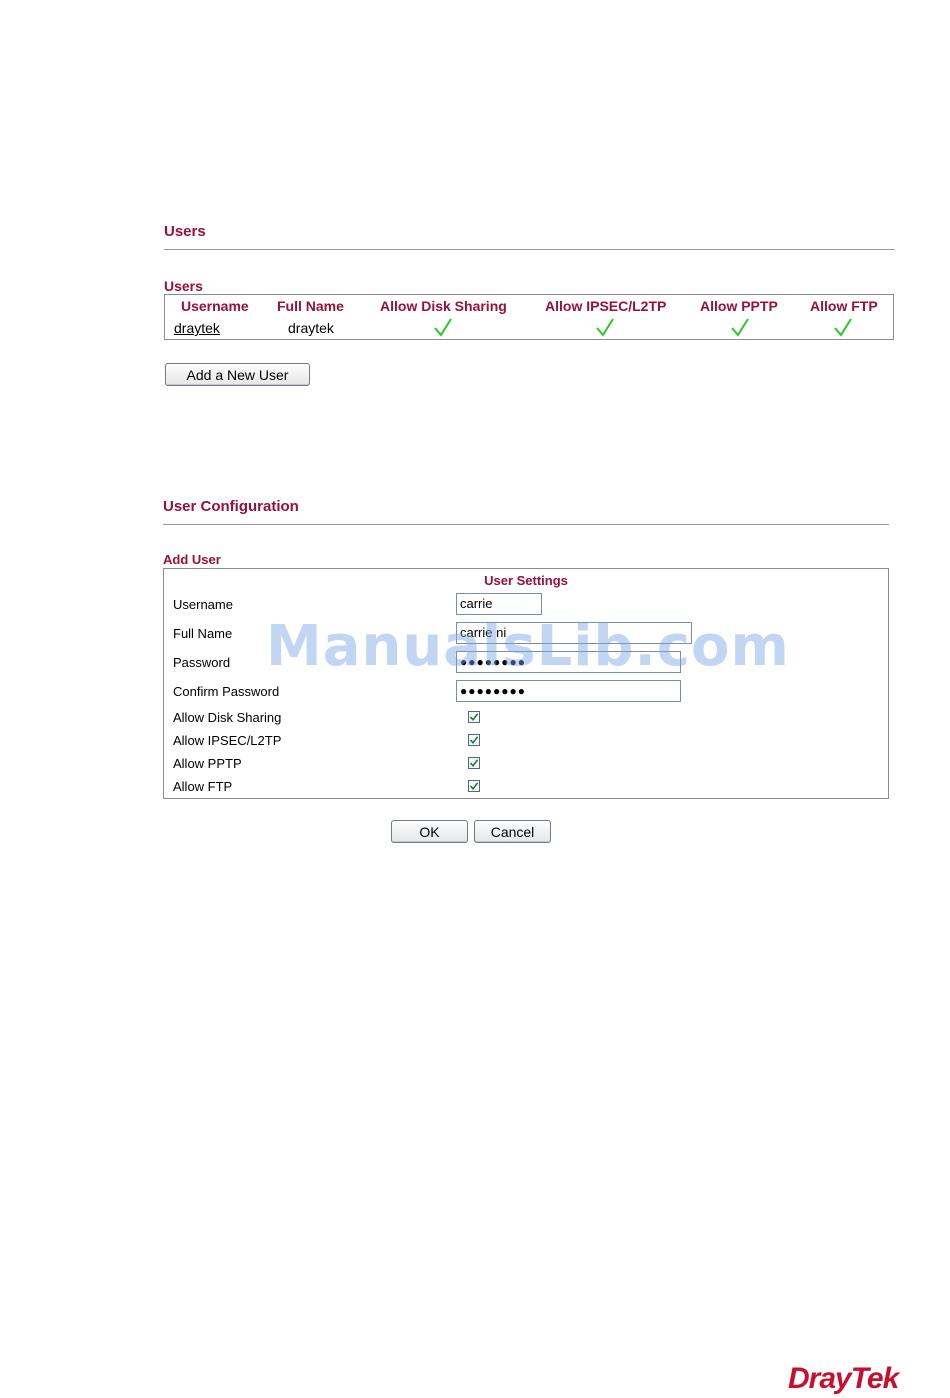  What do you see at coordinates (605, 327) in the screenshot?
I see `ipsec-check-icon` at bounding box center [605, 327].